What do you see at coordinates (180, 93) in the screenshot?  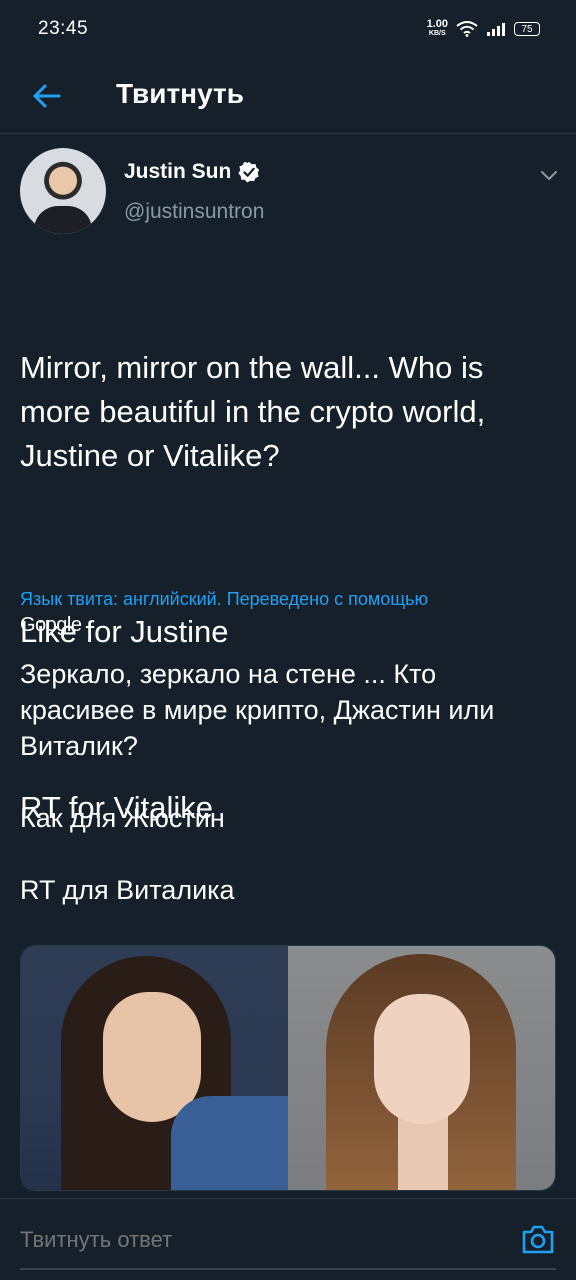 I see `page-title: Твитнуть` at bounding box center [180, 93].